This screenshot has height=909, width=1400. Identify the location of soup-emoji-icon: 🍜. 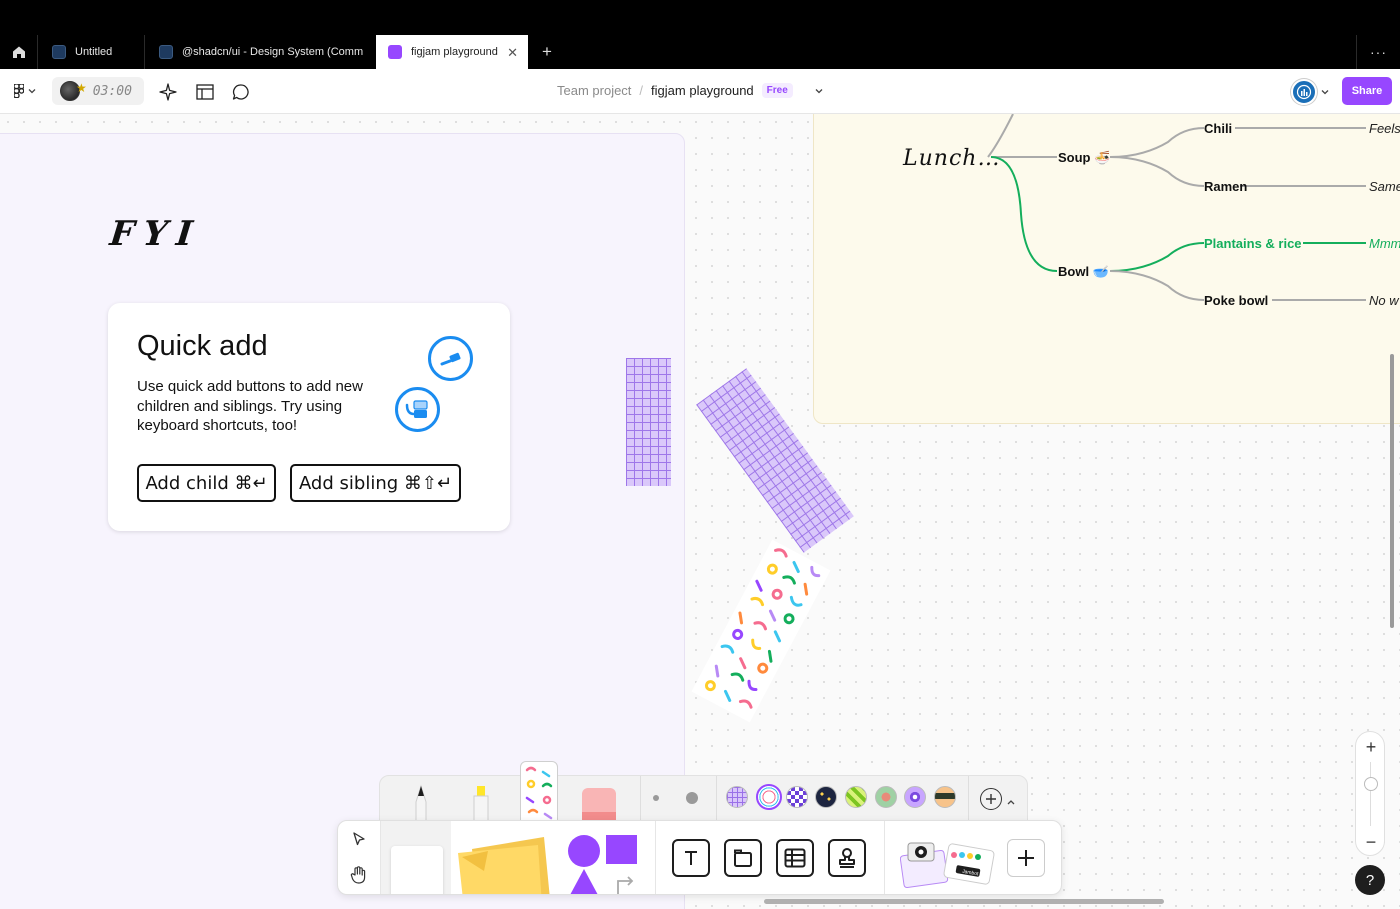
(1102, 157).